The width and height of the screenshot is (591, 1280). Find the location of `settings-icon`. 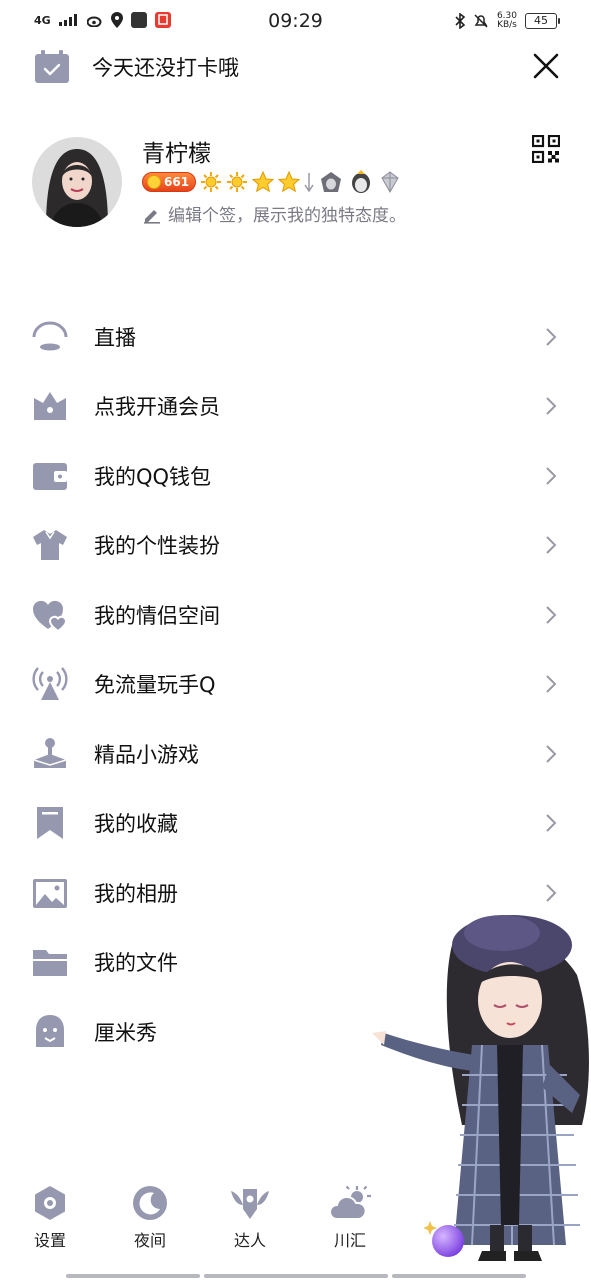

settings-icon is located at coordinates (50, 1203).